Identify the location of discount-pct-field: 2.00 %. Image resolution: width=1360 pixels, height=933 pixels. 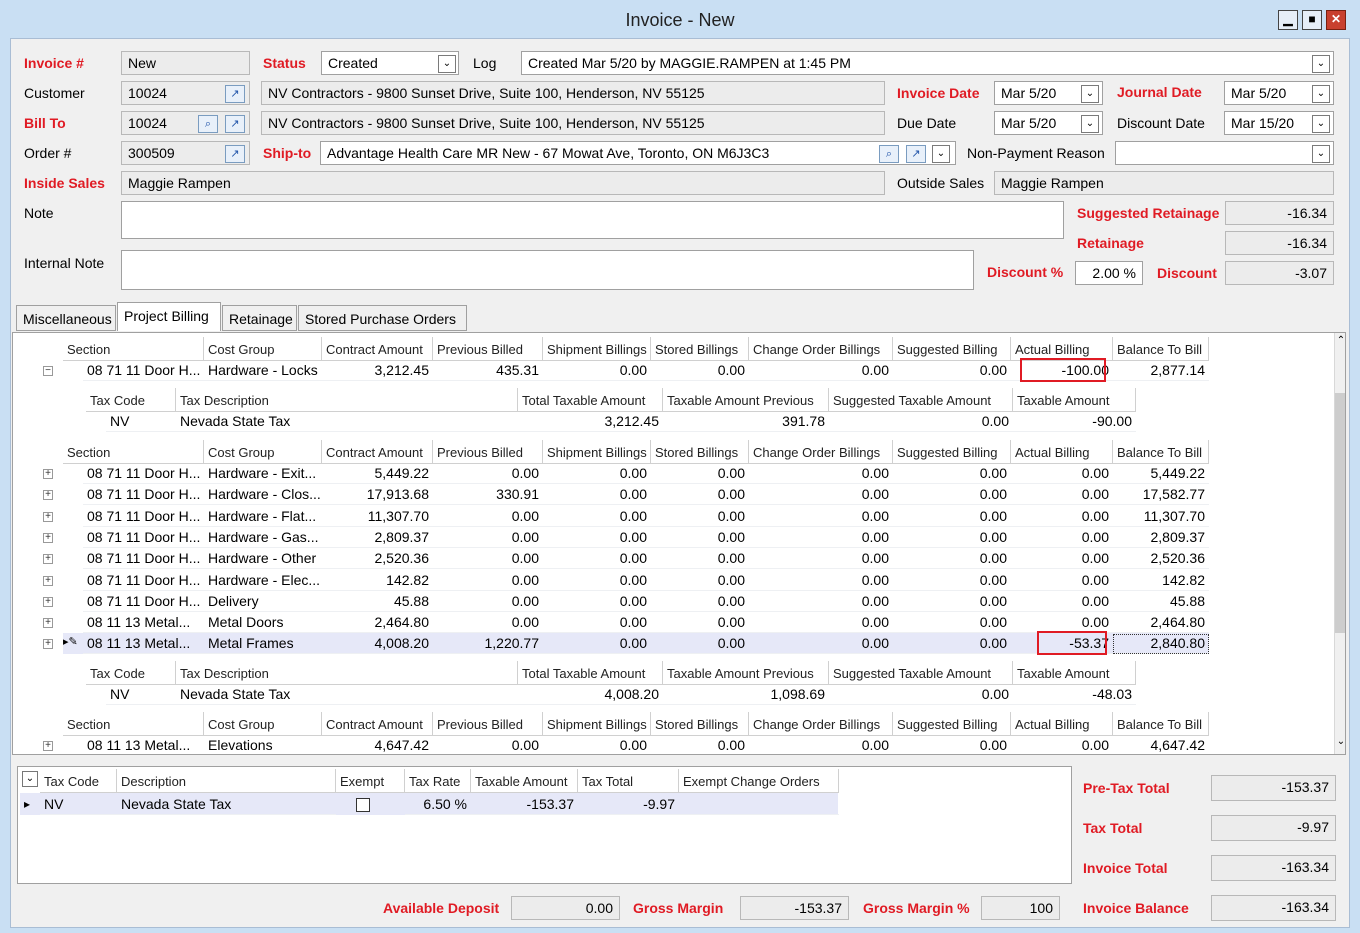
(1109, 273).